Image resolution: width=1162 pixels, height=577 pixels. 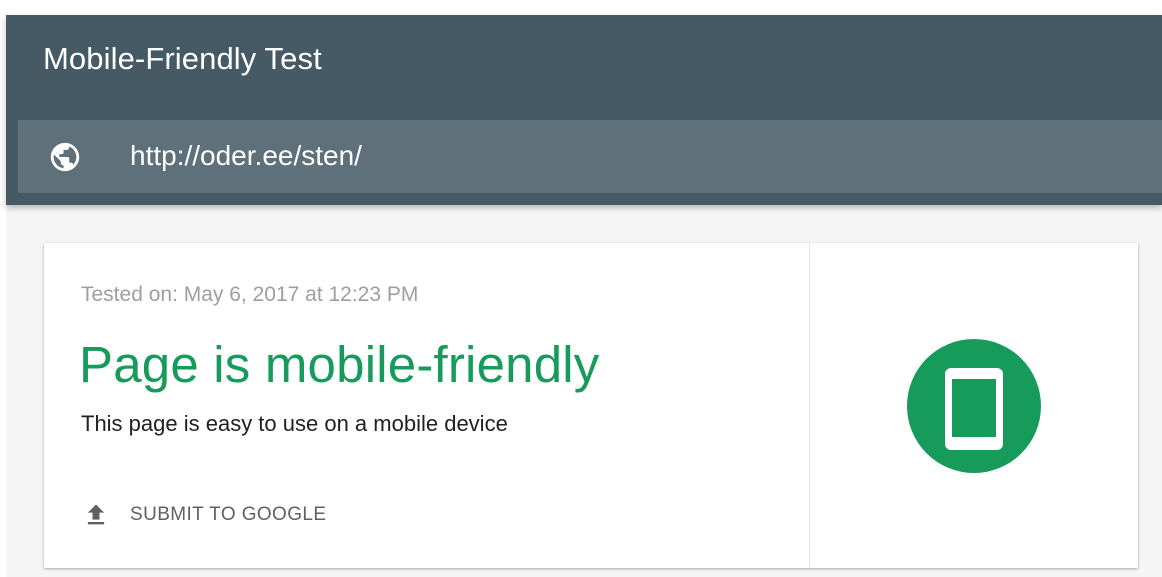 I want to click on tested-on-timestamp: Tested on: May 6, 2017 at 12:23 PM, so click(x=250, y=294).